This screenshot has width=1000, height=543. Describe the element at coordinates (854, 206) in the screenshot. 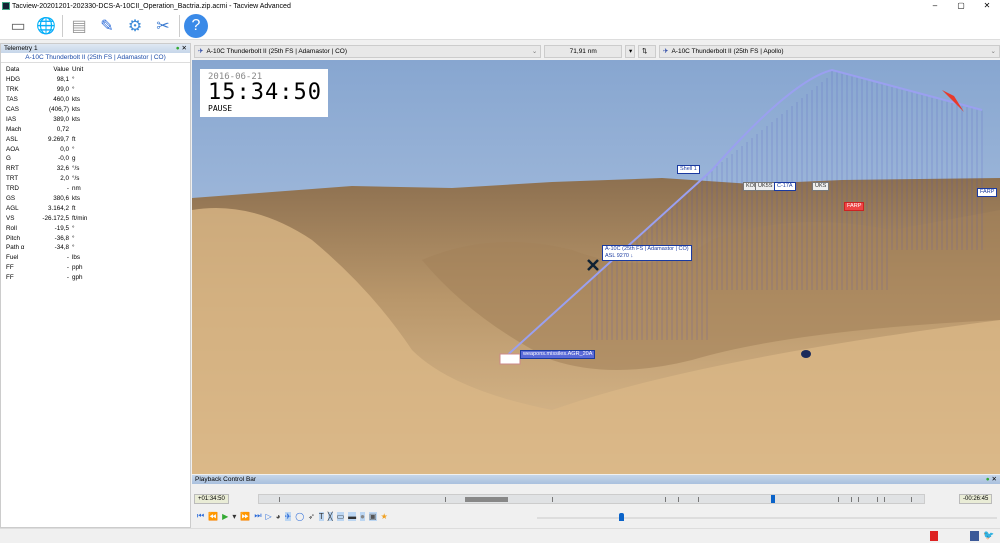

I see `farp-label-enemy: FARP` at that location.